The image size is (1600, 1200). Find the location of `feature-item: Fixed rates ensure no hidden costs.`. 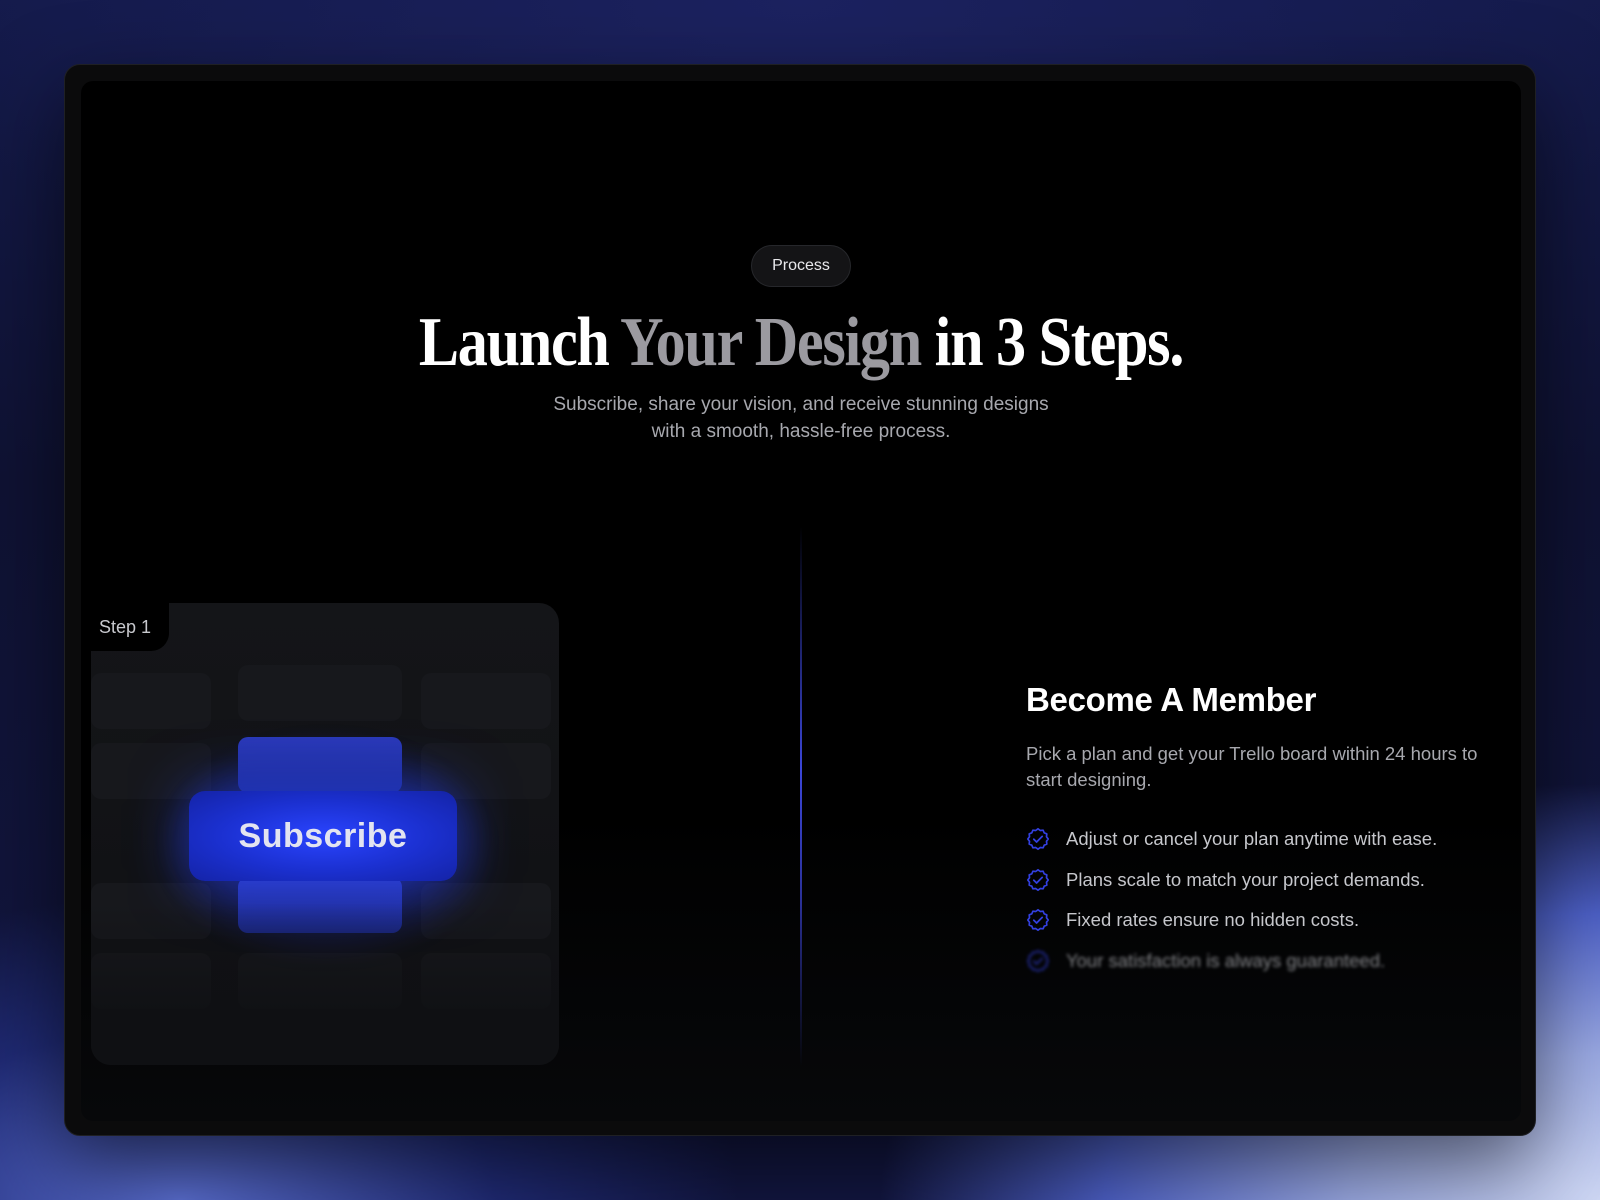

feature-item: Fixed rates ensure no hidden costs. is located at coordinates (1231, 920).